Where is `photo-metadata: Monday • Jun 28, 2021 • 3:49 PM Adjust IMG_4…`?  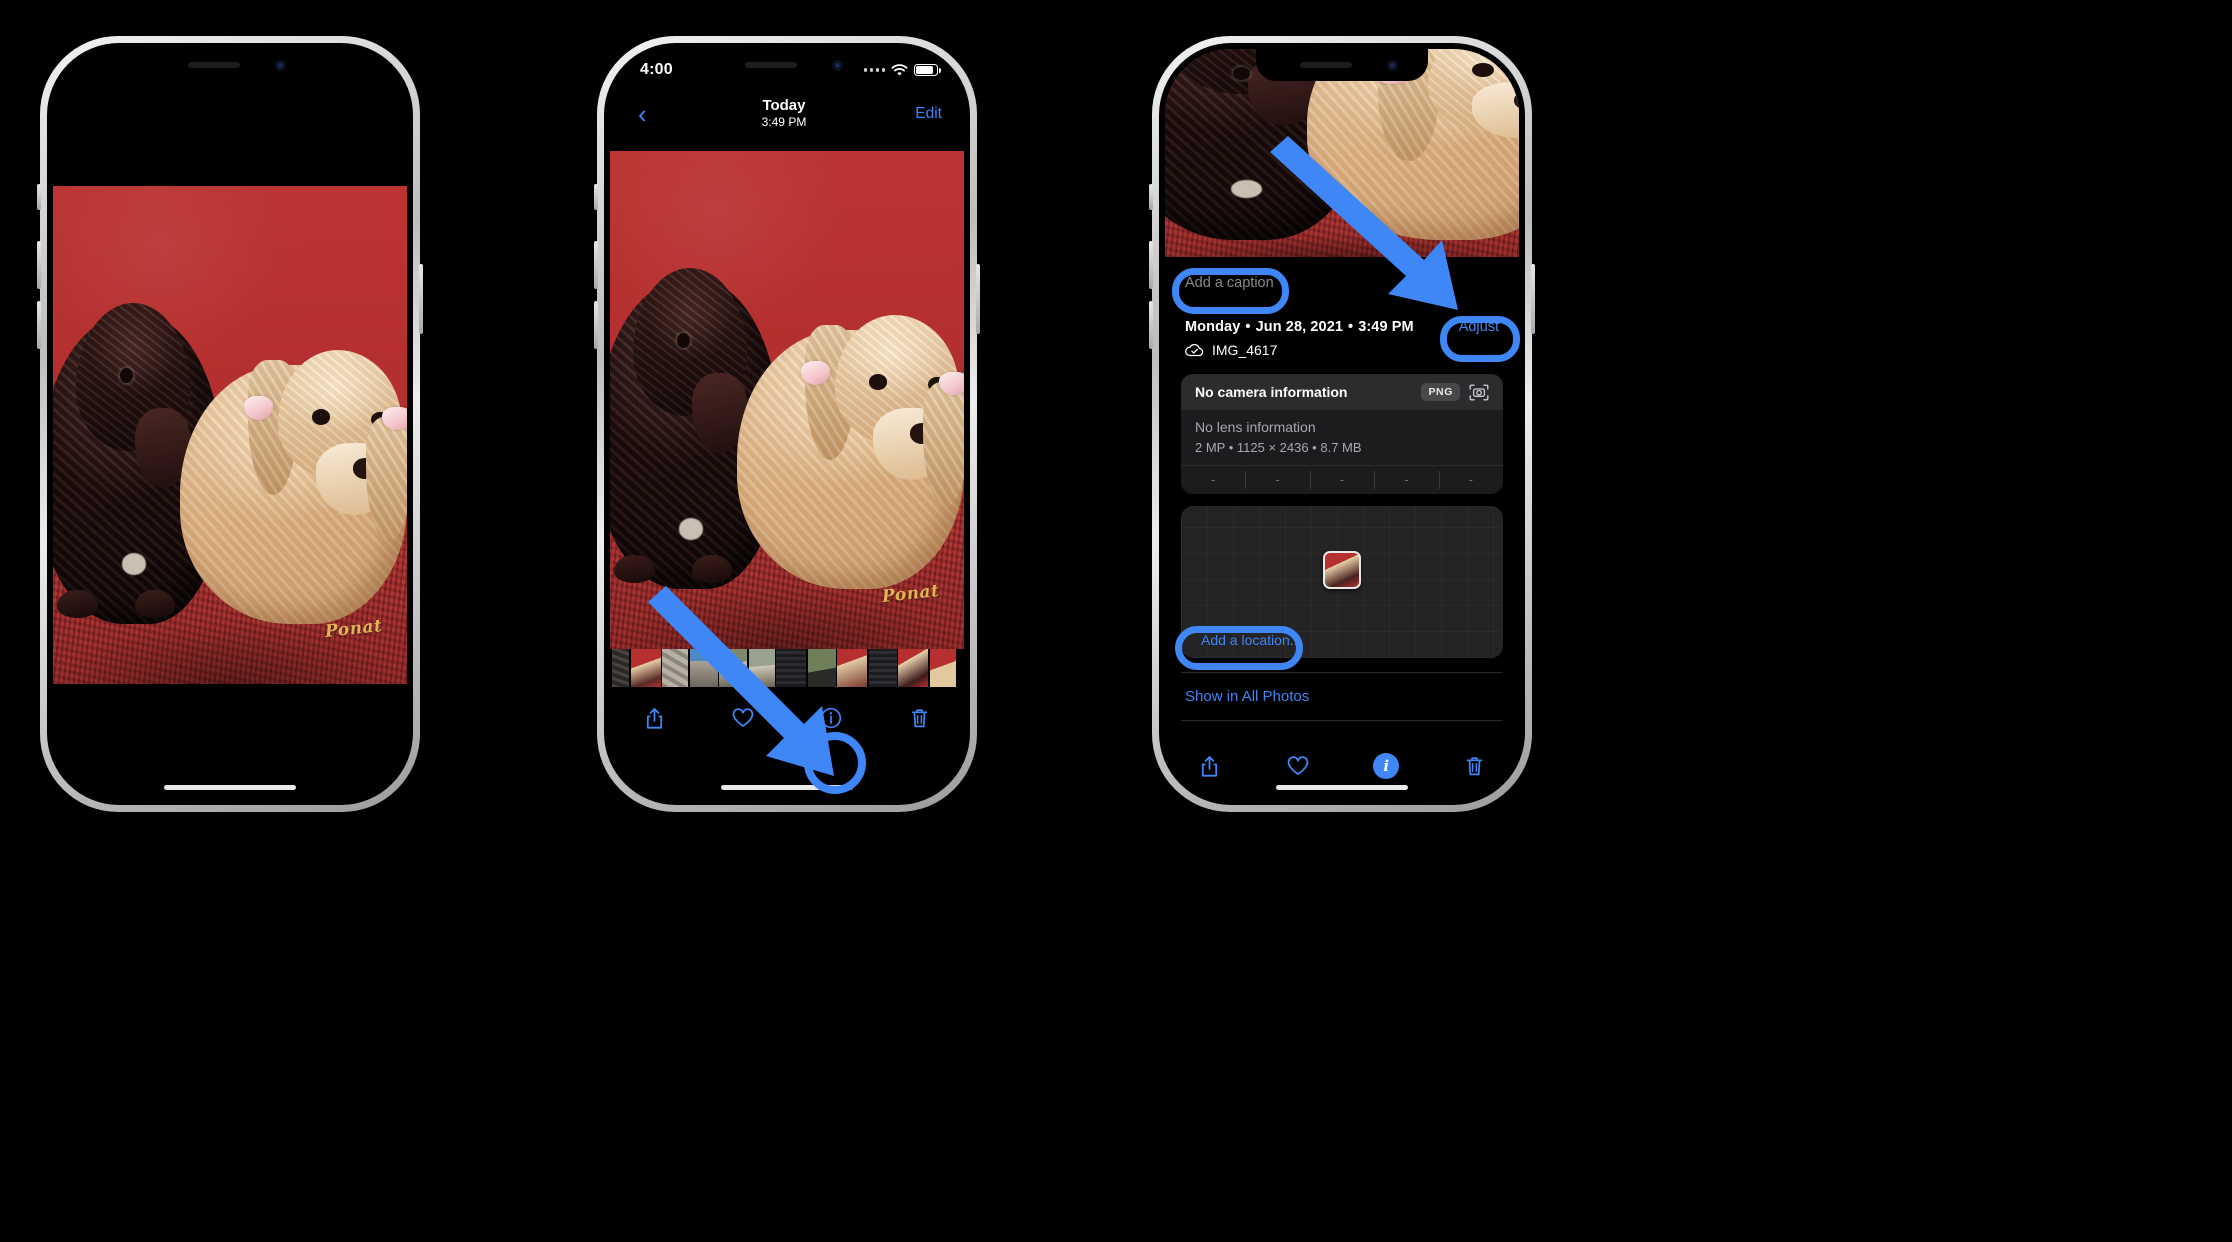 photo-metadata: Monday • Jun 28, 2021 • 3:49 PM Adjust IMG_4… is located at coordinates (1342, 337).